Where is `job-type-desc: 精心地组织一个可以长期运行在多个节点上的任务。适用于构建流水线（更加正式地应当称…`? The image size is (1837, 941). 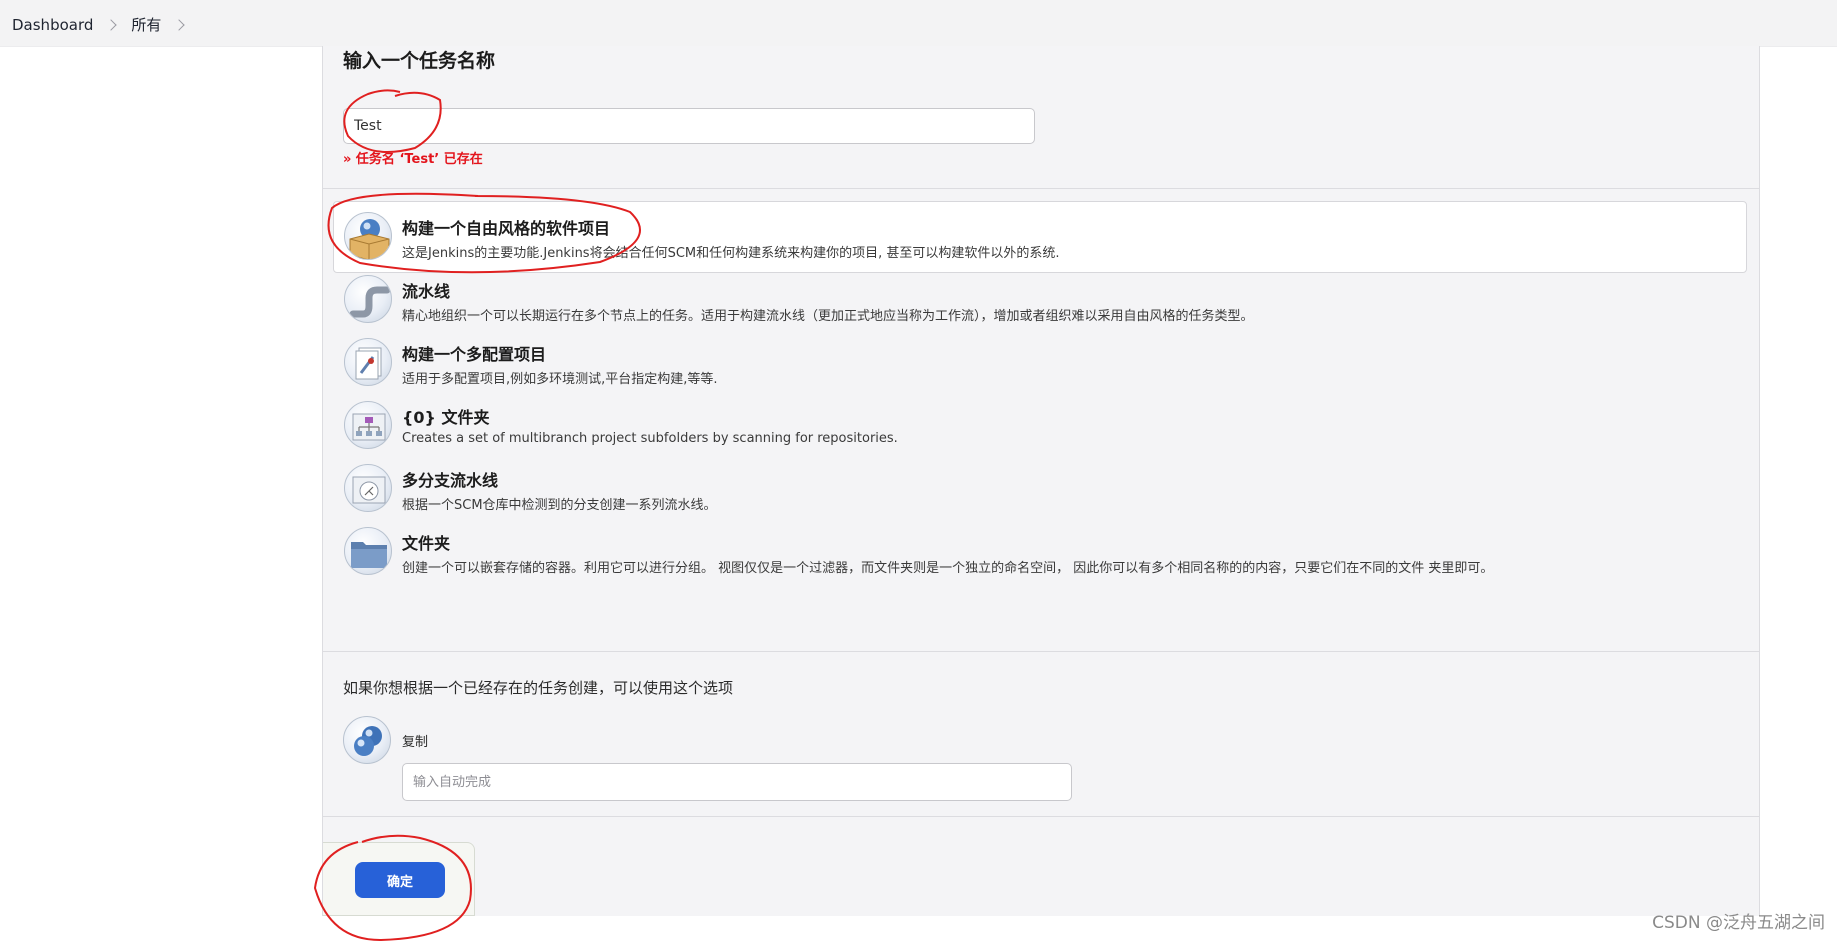
job-type-desc: 精心地组织一个可以长期运行在多个节点上的任务。适用于构建流水线（更加正式地应当称… is located at coordinates (828, 316).